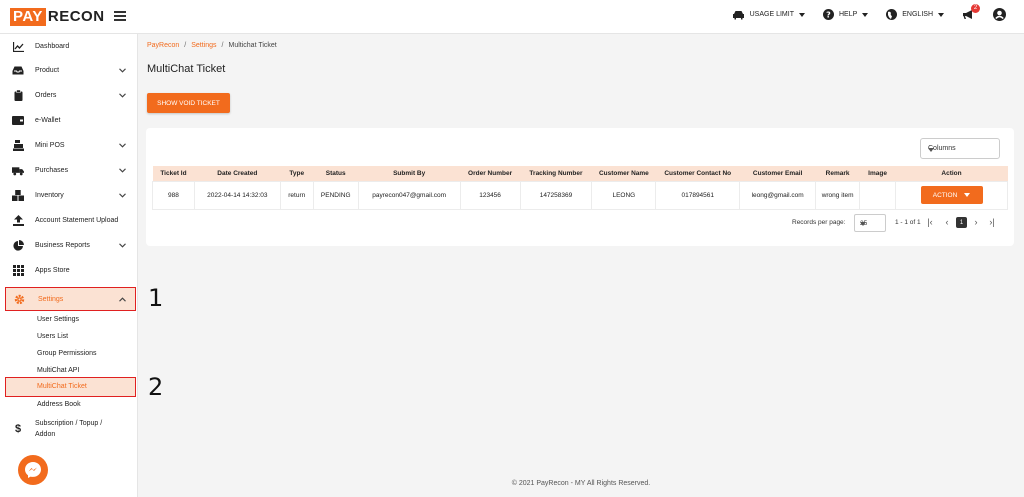 Image resolution: width=1024 pixels, height=497 pixels. What do you see at coordinates (203, 45) in the screenshot?
I see `breadcrumb-link-settings: Settings` at bounding box center [203, 45].